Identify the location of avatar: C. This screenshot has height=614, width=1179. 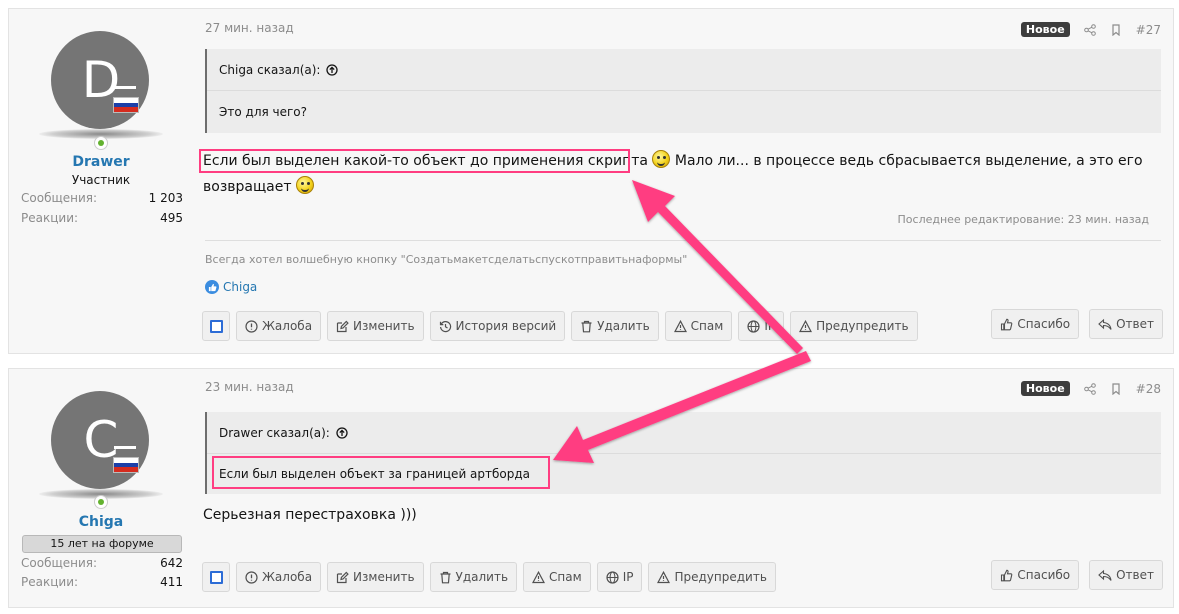
(100, 440).